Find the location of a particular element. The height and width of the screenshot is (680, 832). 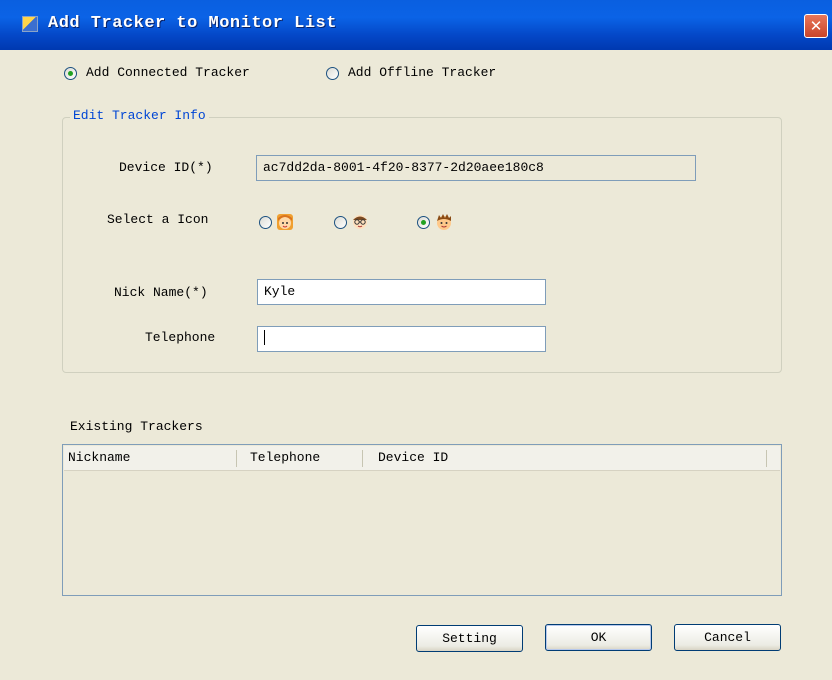

girl-face-icon is located at coordinates (285, 222).